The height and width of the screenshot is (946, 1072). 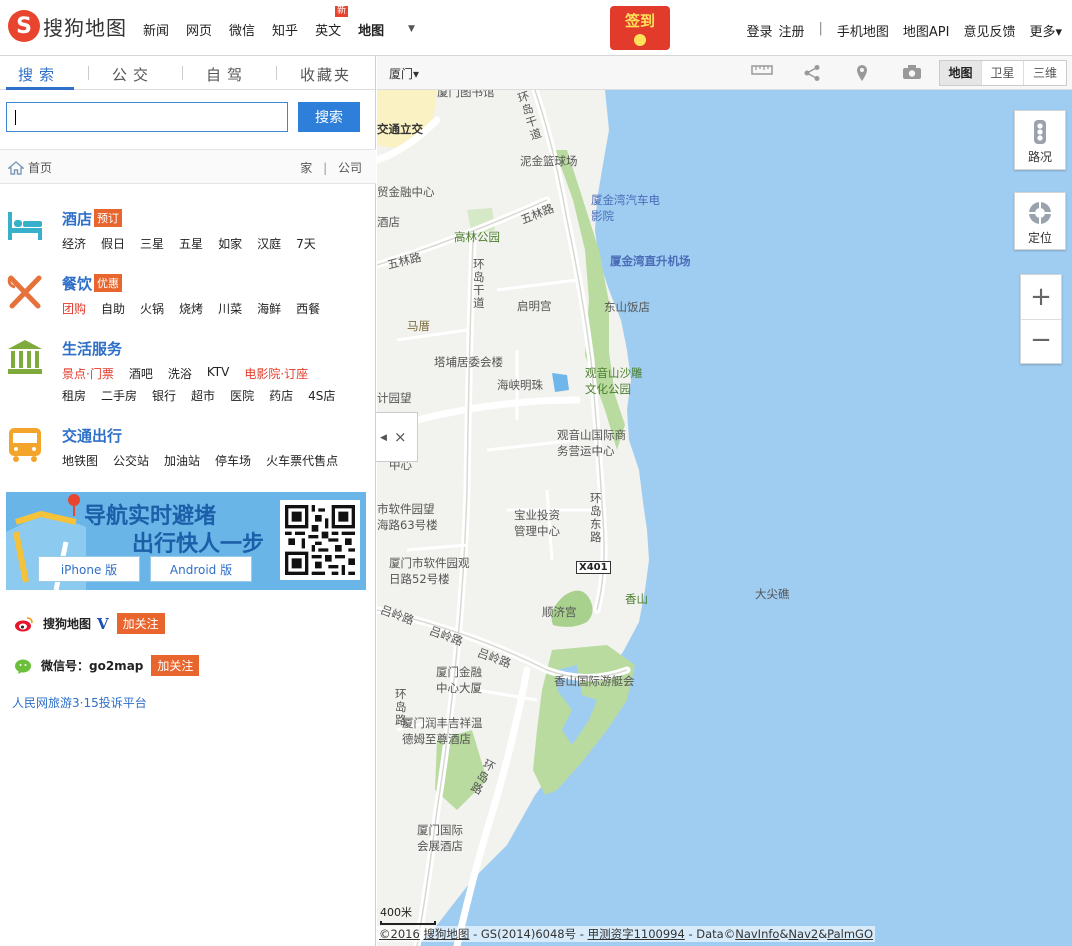 I want to click on map-label: 观音山沙雕文化公园, so click(x=618, y=381).